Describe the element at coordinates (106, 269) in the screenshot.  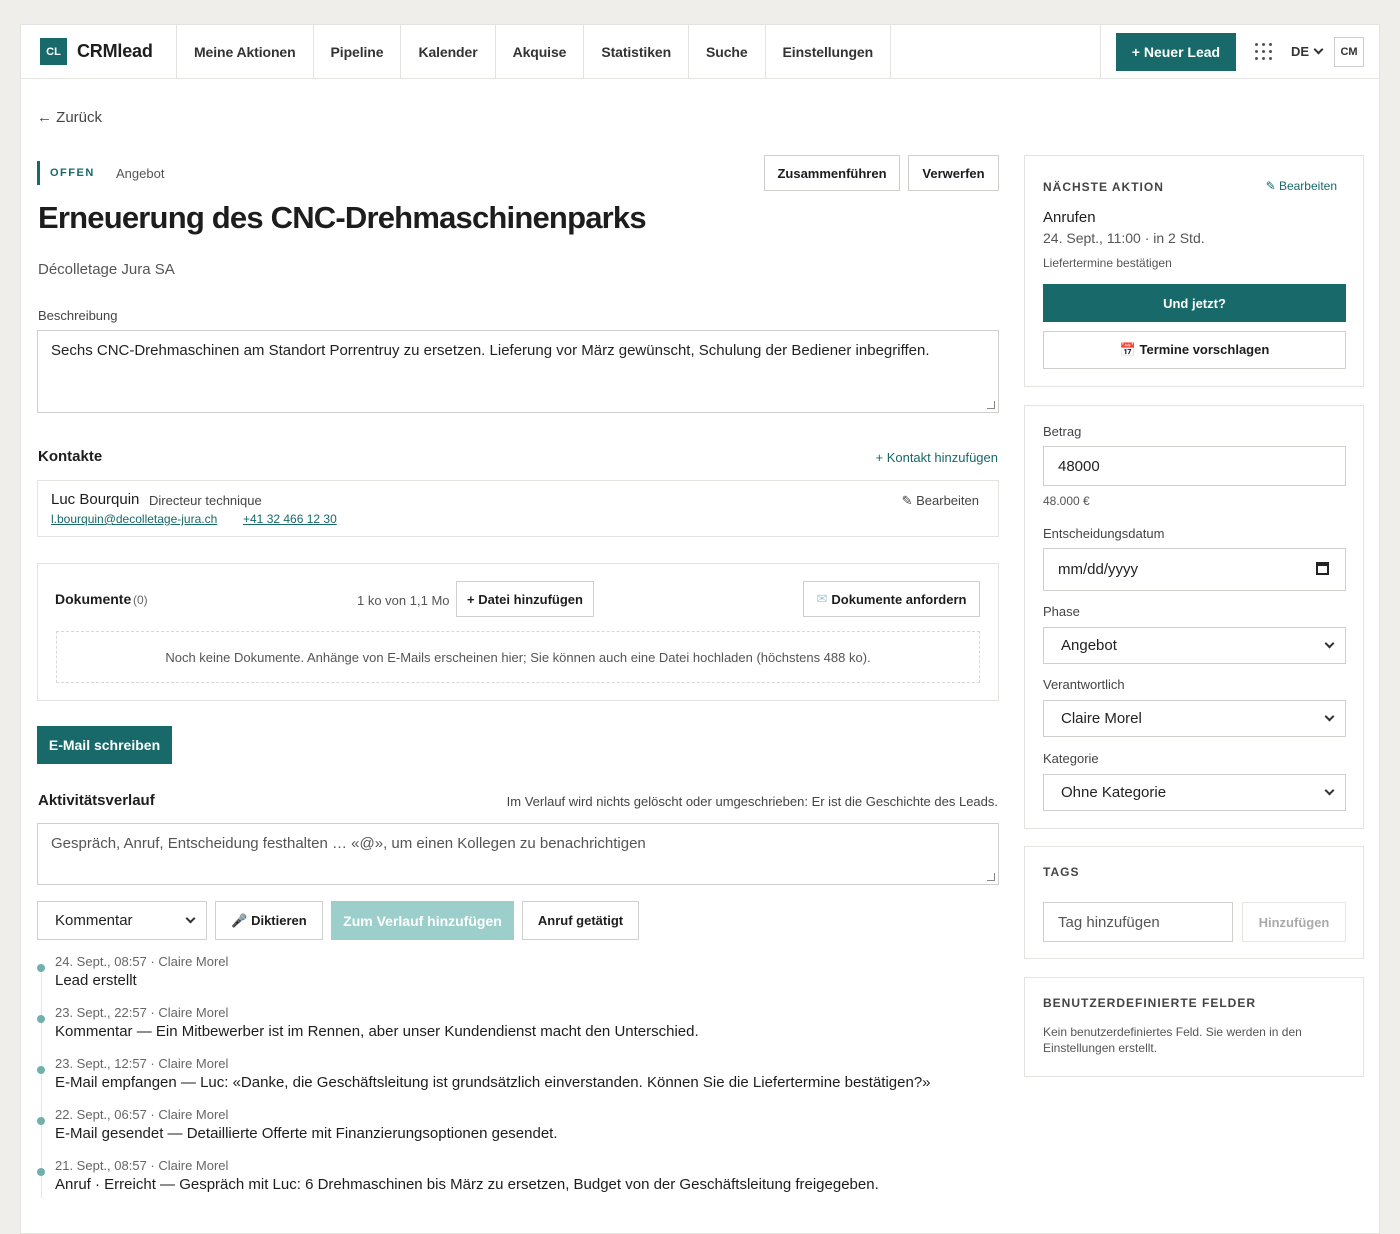
I see `company-name: Décolletage Jura SA` at that location.